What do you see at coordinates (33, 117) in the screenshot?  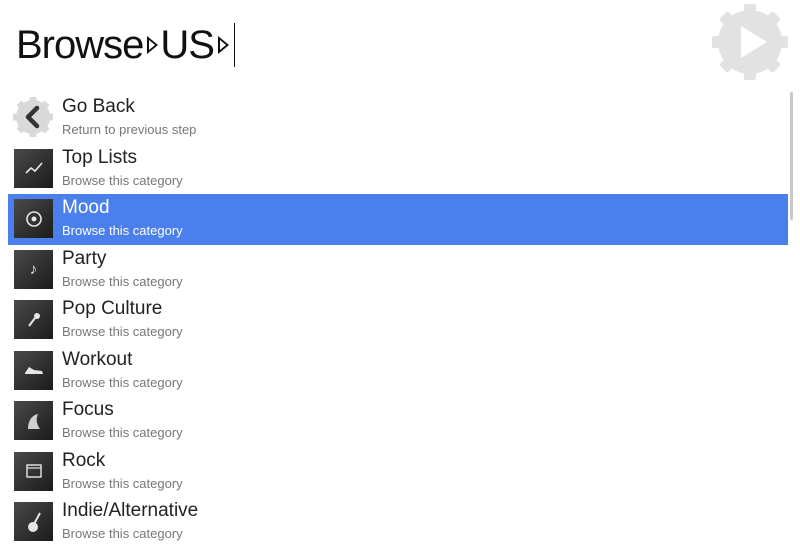 I see `chevron-left-icon` at bounding box center [33, 117].